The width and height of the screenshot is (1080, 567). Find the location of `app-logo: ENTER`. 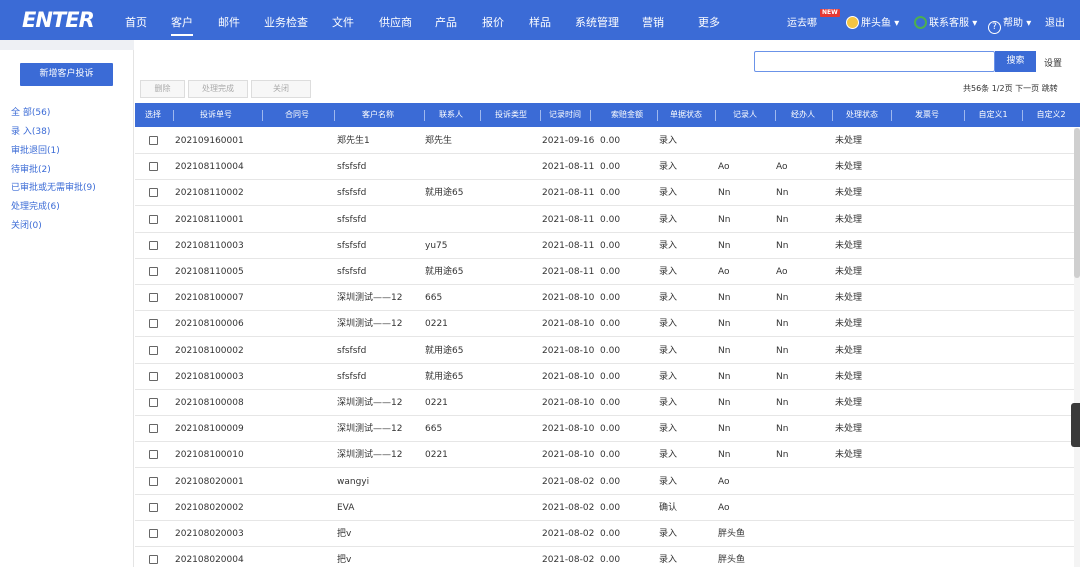

app-logo: ENTER is located at coordinates (58, 20).